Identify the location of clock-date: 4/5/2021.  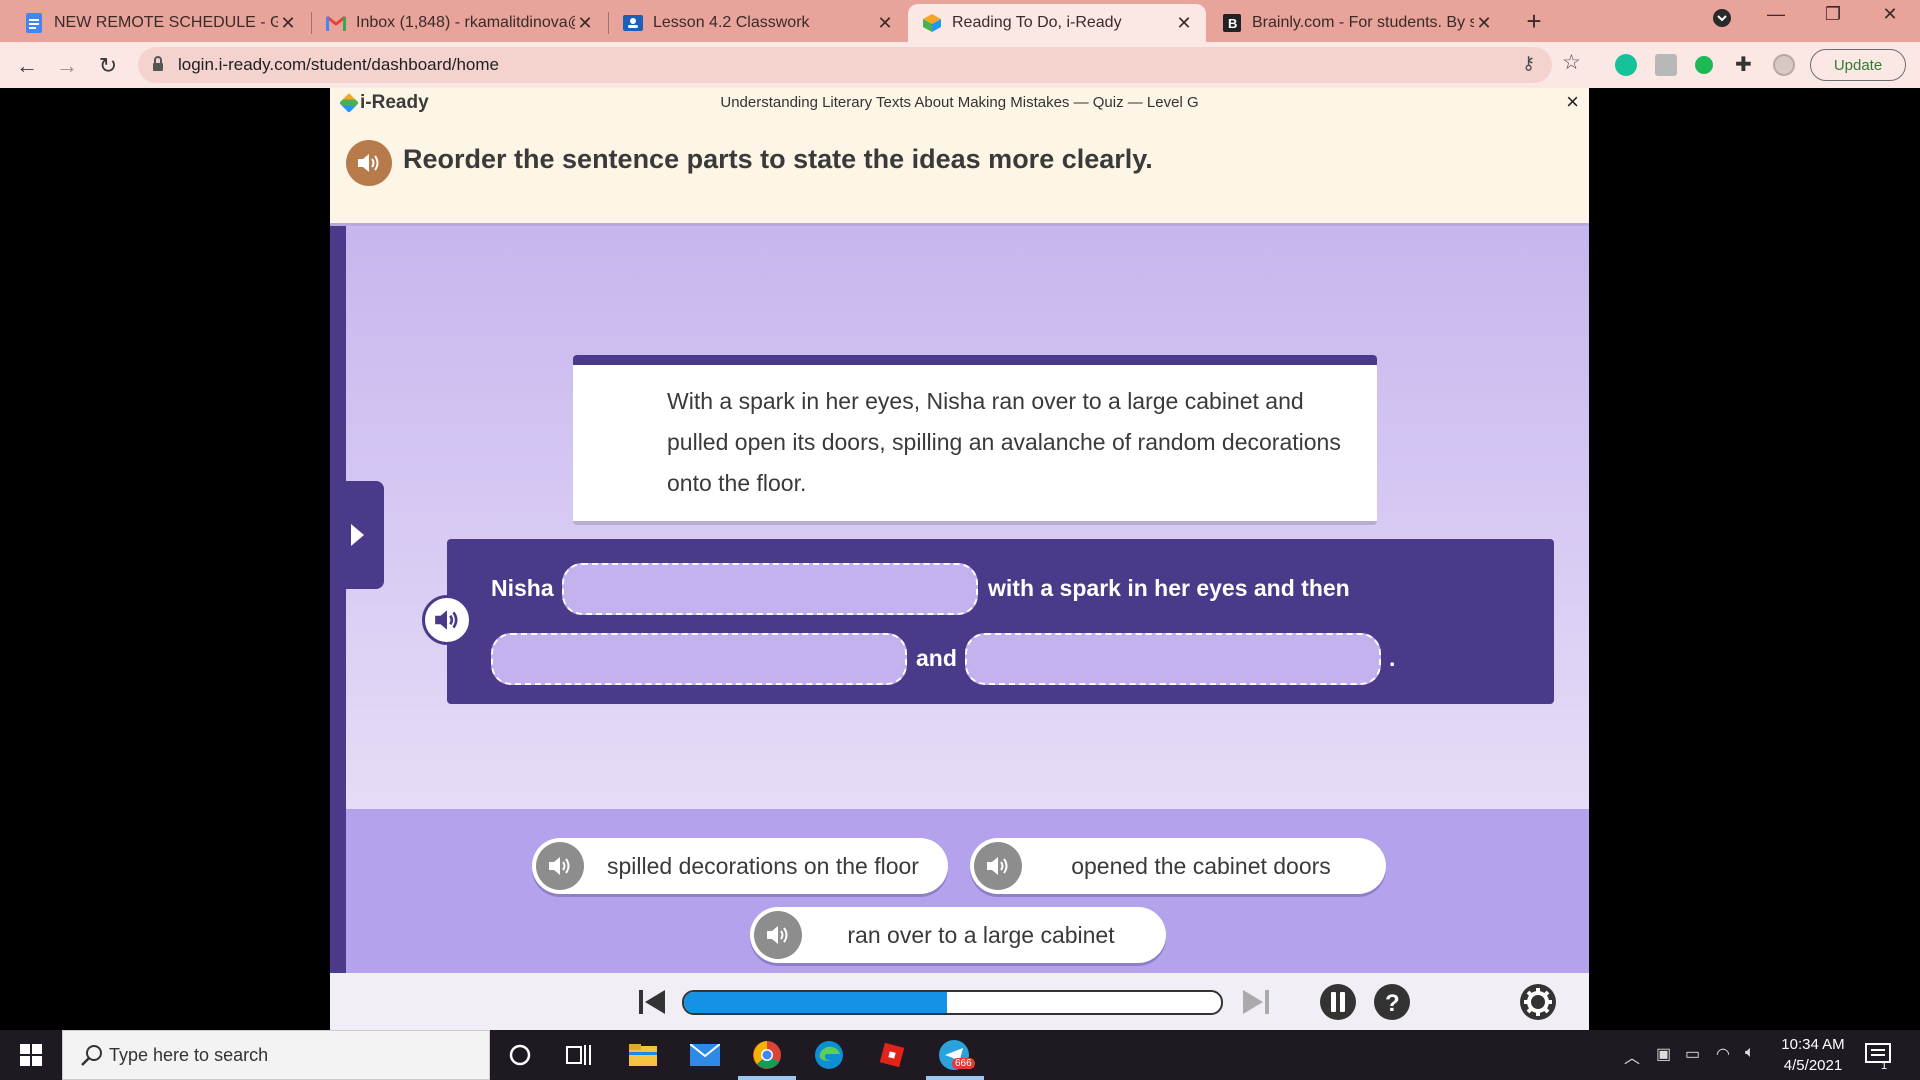
(1813, 1065).